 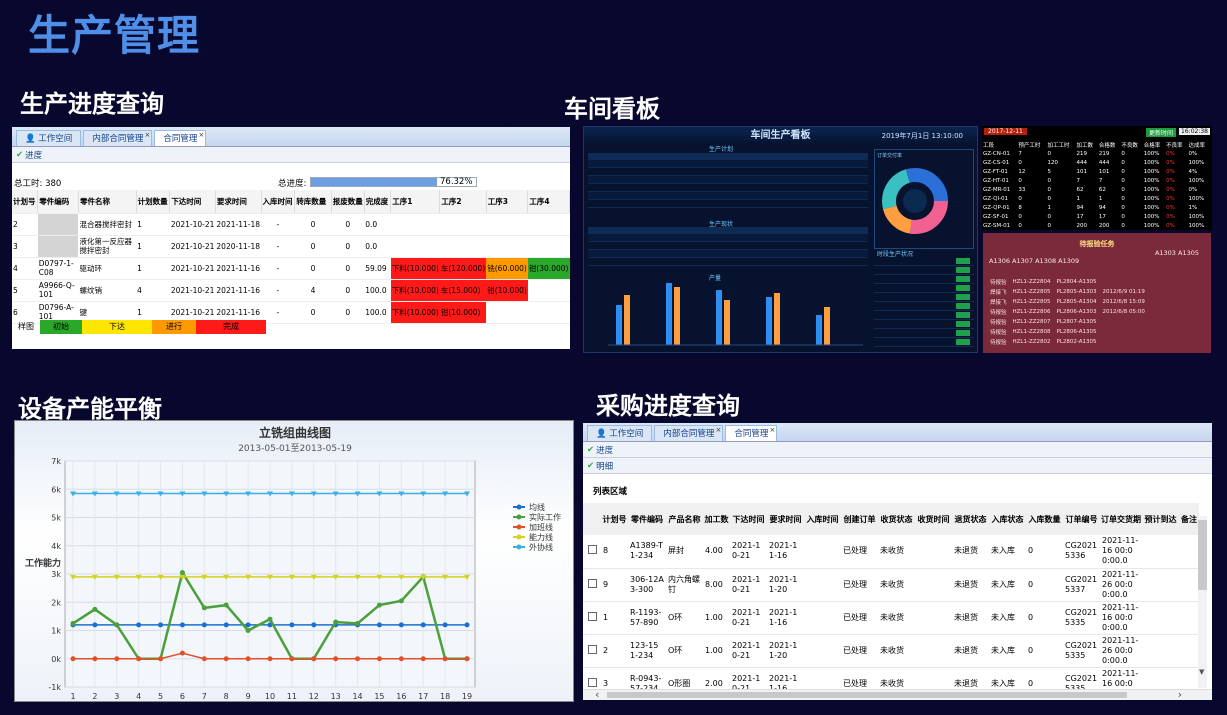 I want to click on column-header: 工序4, so click(x=548, y=202).